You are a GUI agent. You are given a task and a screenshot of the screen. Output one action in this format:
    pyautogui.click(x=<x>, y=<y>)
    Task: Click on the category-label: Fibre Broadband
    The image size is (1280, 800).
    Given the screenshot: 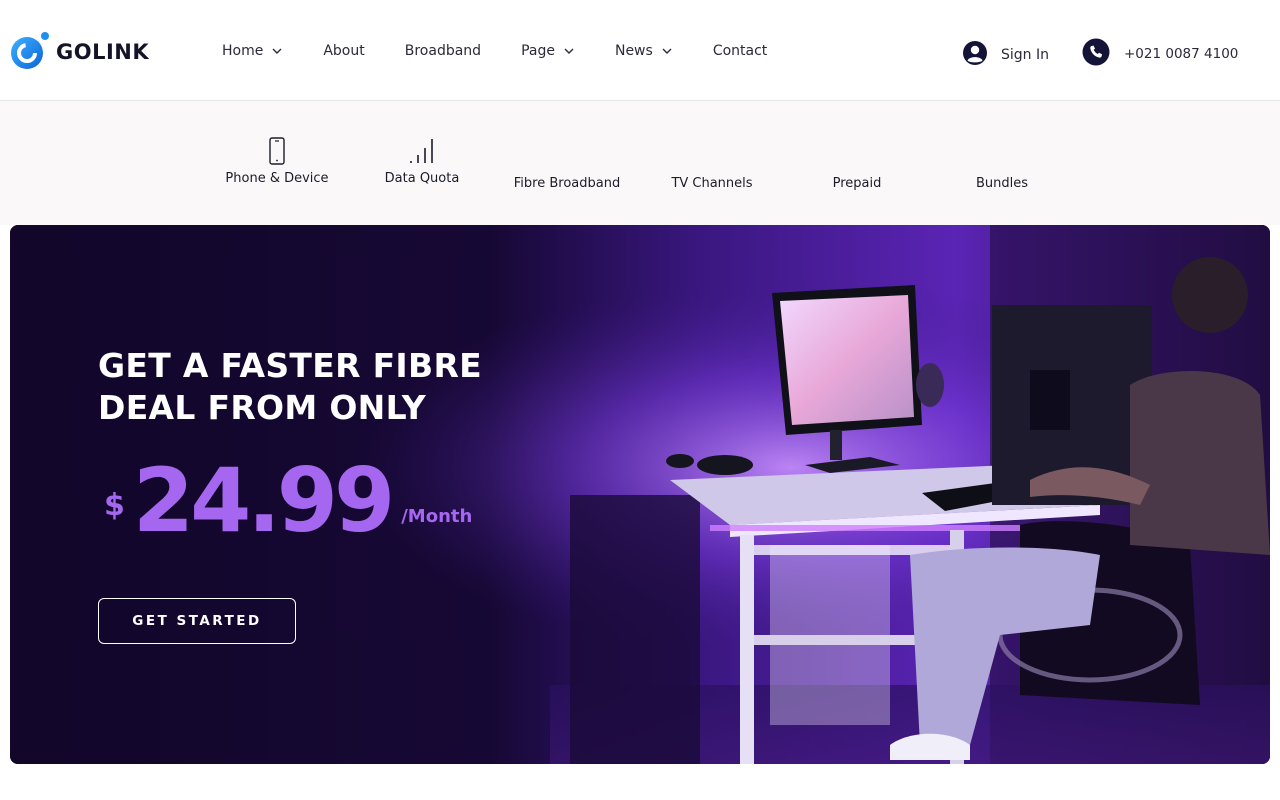 What is the action you would take?
    pyautogui.click(x=567, y=183)
    